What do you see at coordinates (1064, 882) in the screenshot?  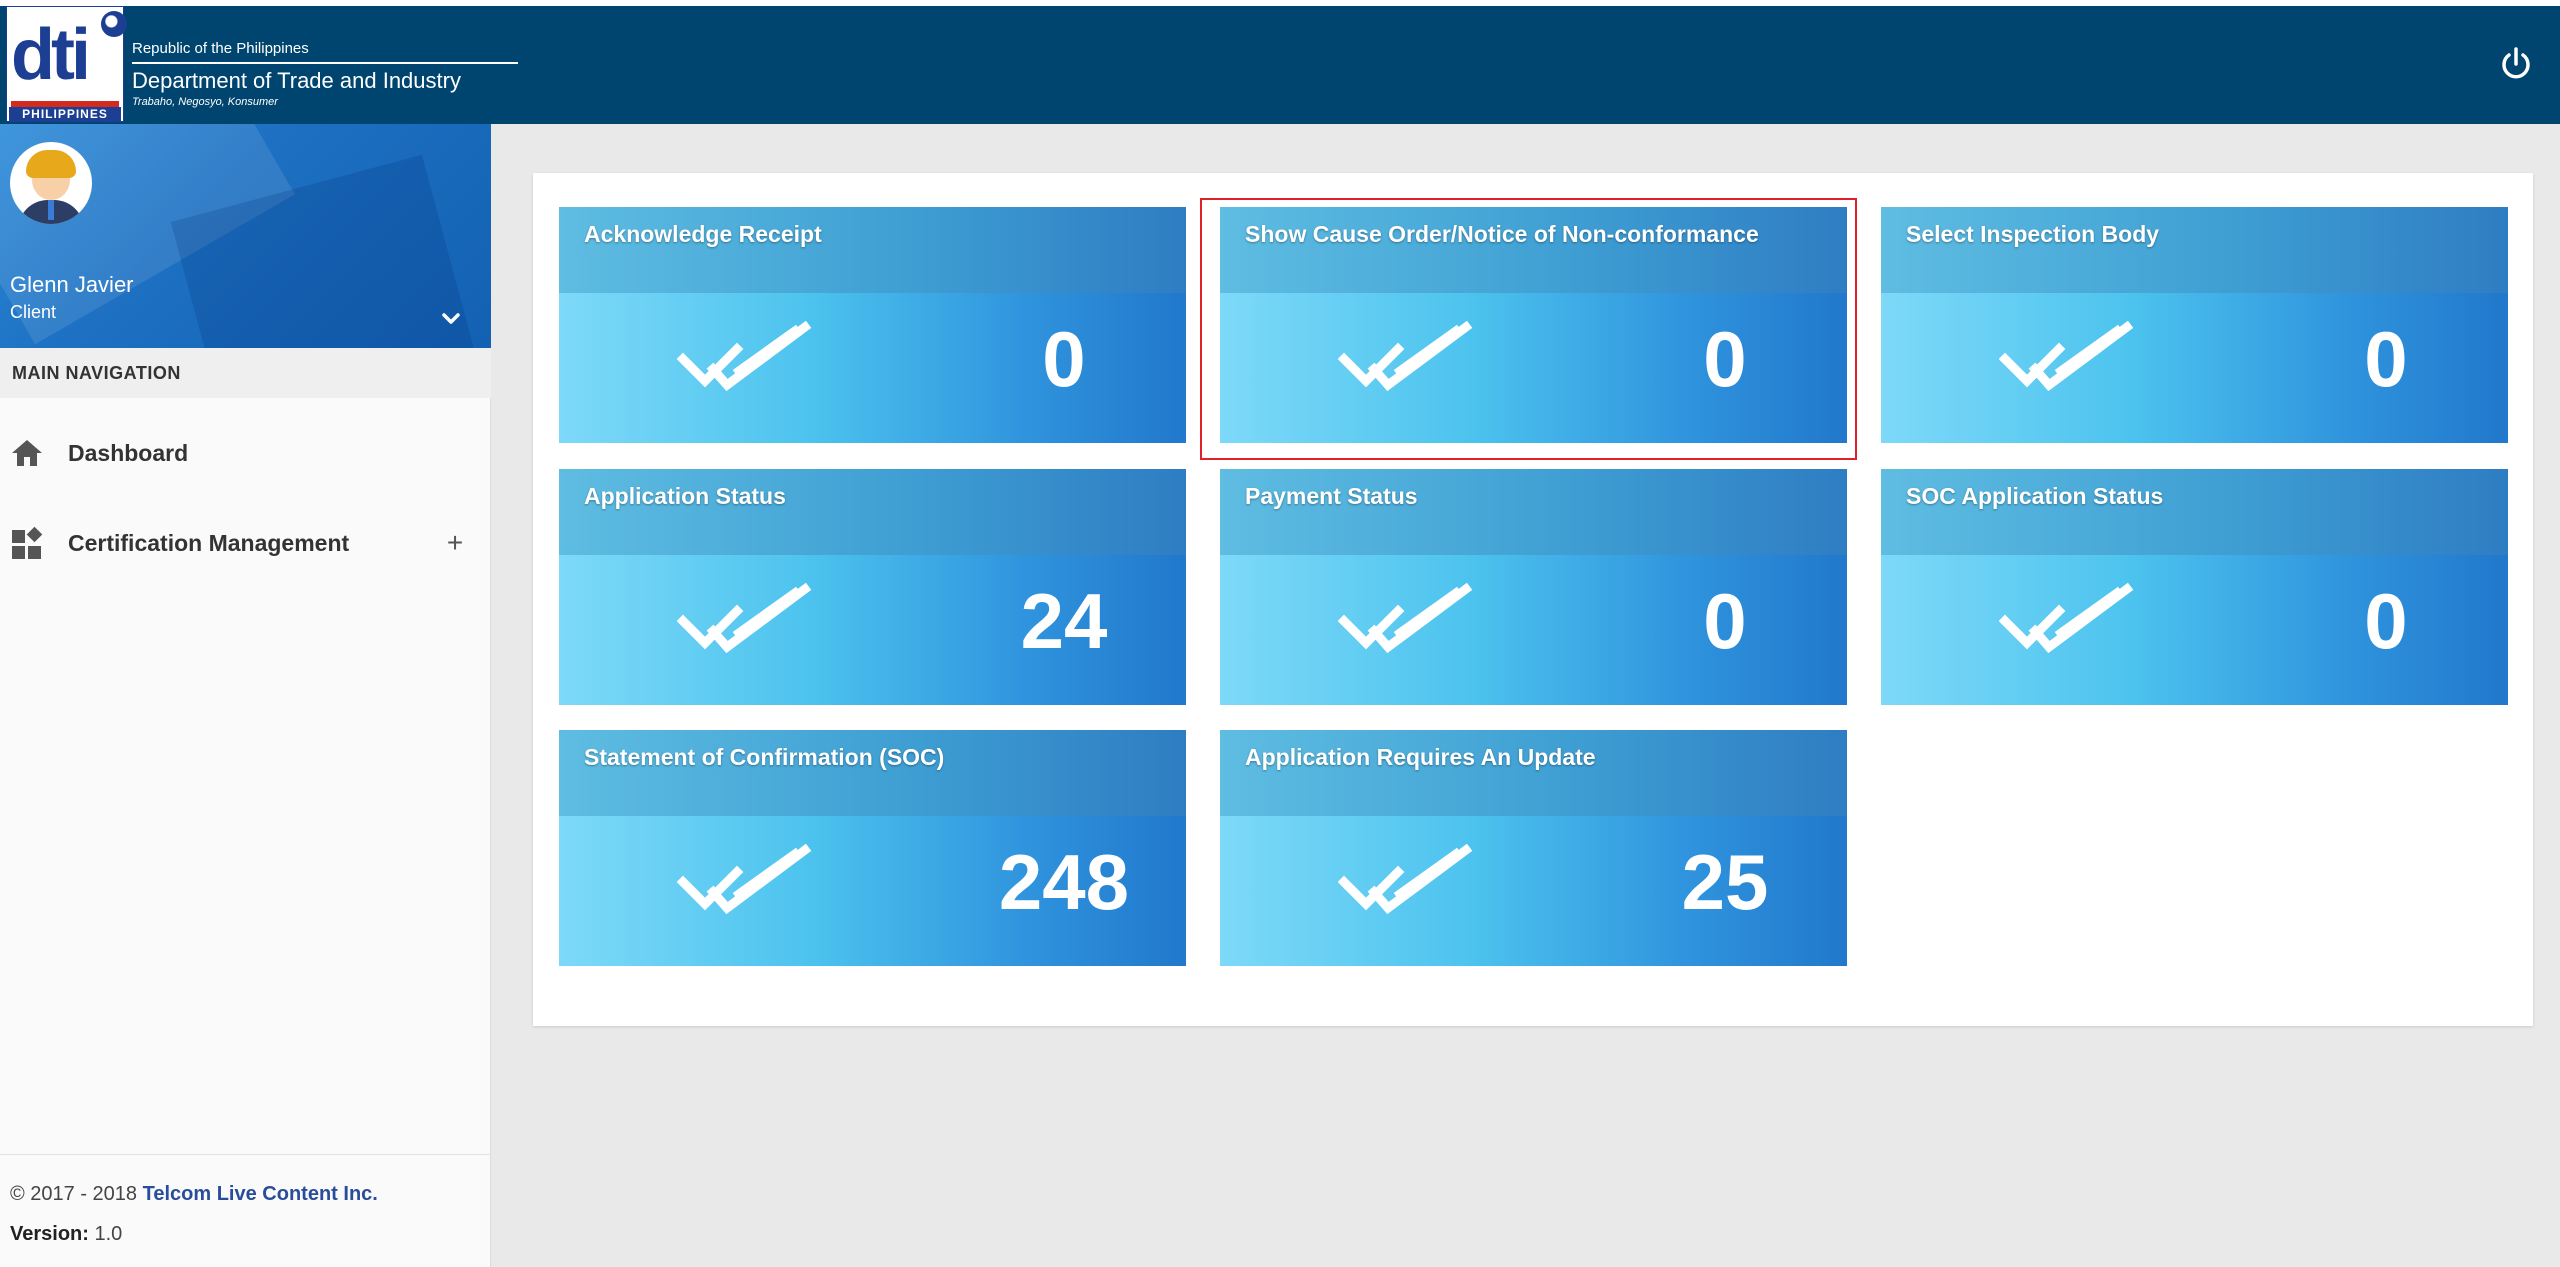 I see `tile-count: 248` at bounding box center [1064, 882].